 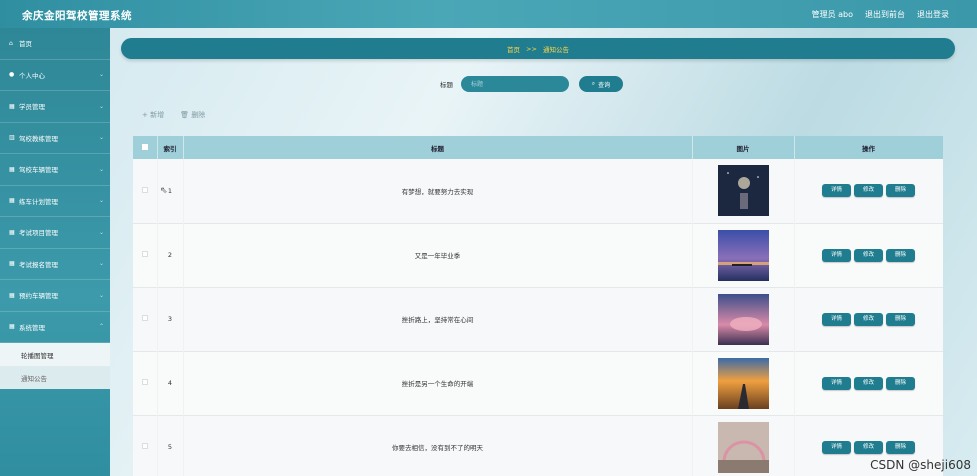 I want to click on row-title: 挫折是另一个生命的开端, so click(x=438, y=383).